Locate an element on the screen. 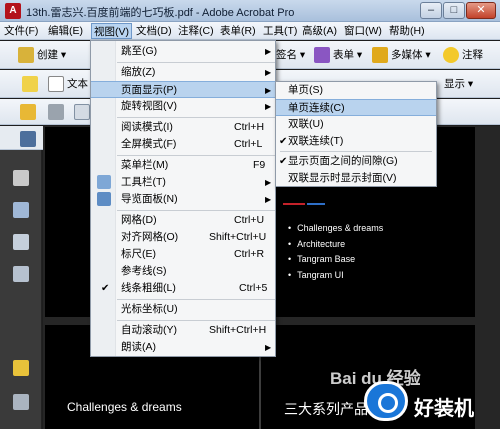 Image resolution: width=500 pixels, height=429 pixels. menu-item-grid: 网格(D) Ctrl+U is located at coordinates (183, 220).